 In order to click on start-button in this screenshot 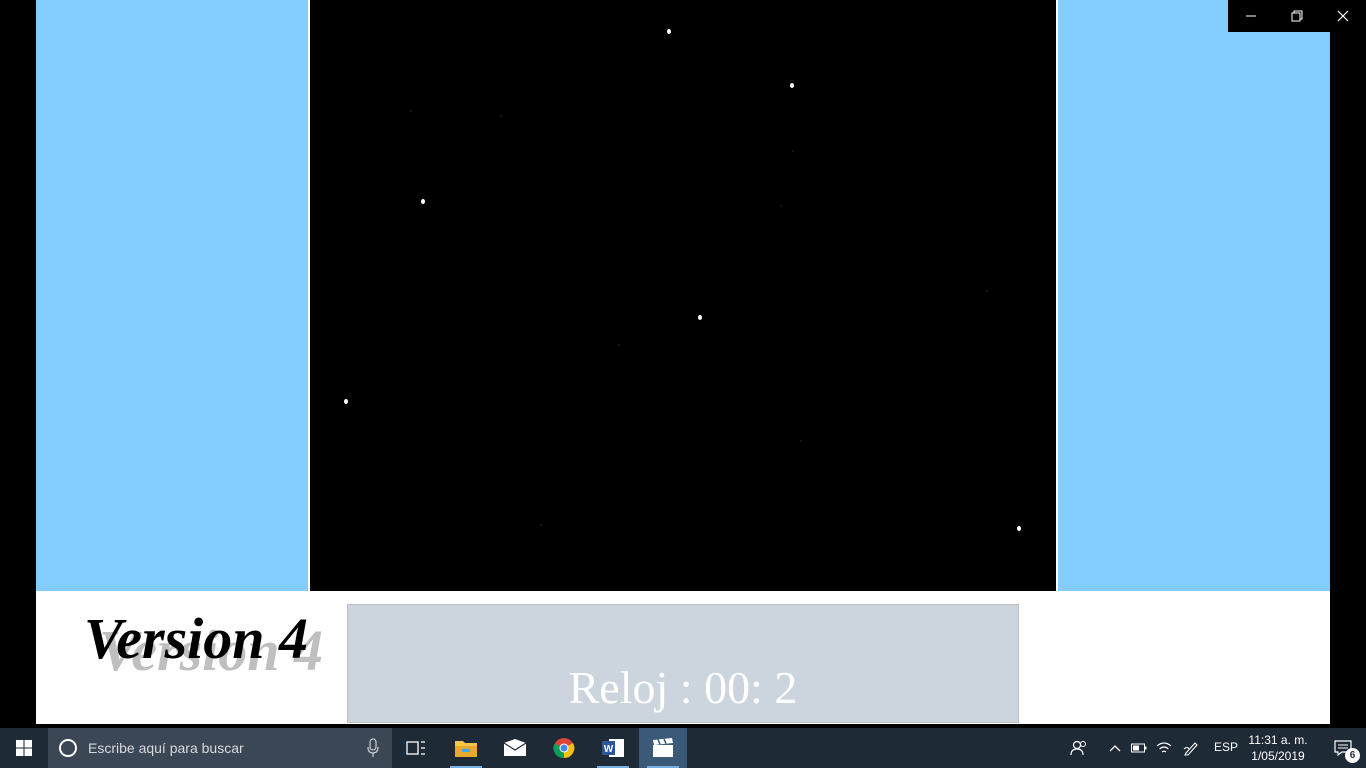, I will do `click(24, 748)`.